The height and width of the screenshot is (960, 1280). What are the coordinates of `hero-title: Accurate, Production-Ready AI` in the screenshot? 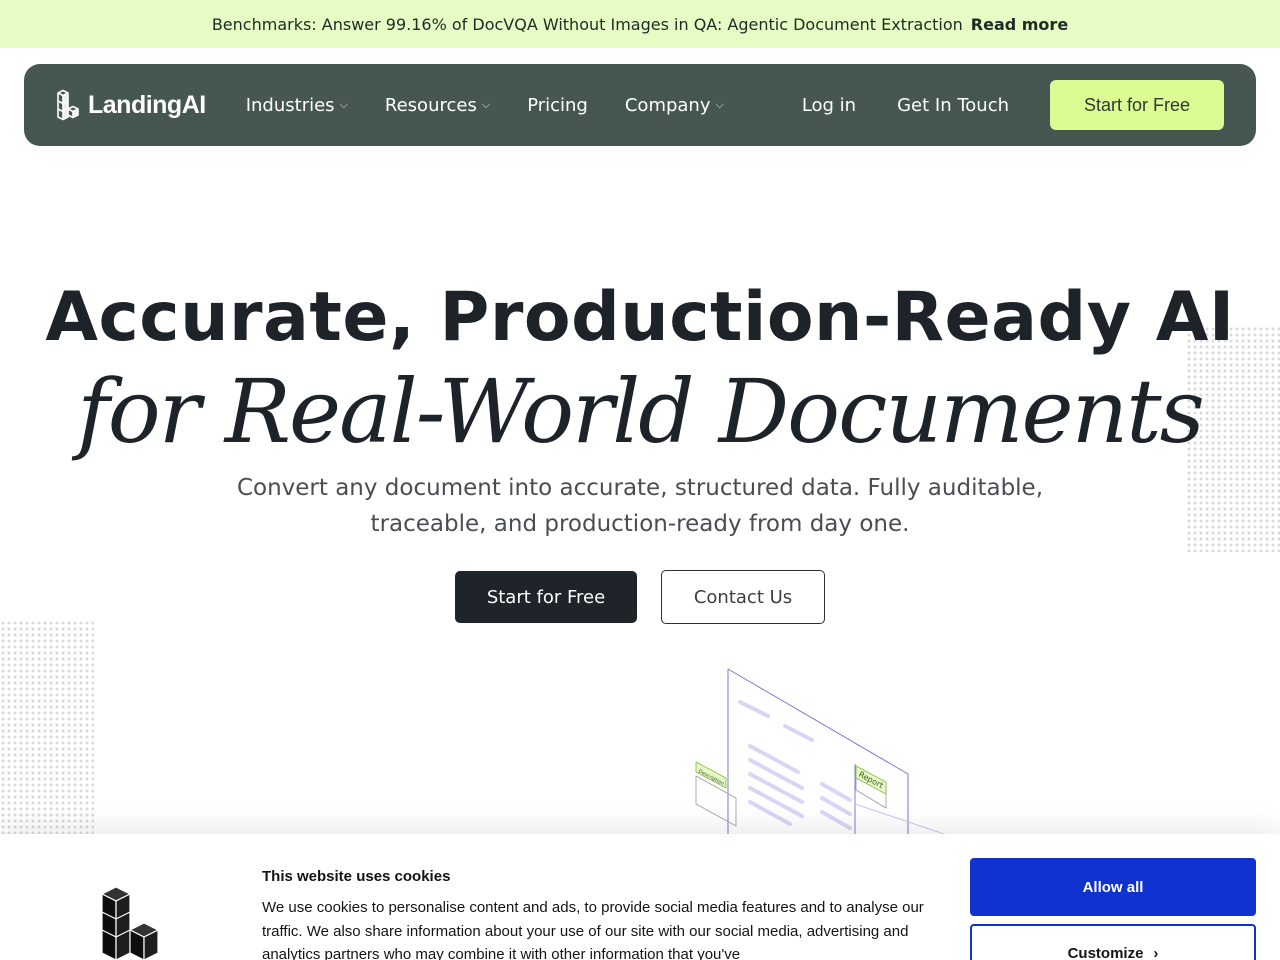 It's located at (640, 317).